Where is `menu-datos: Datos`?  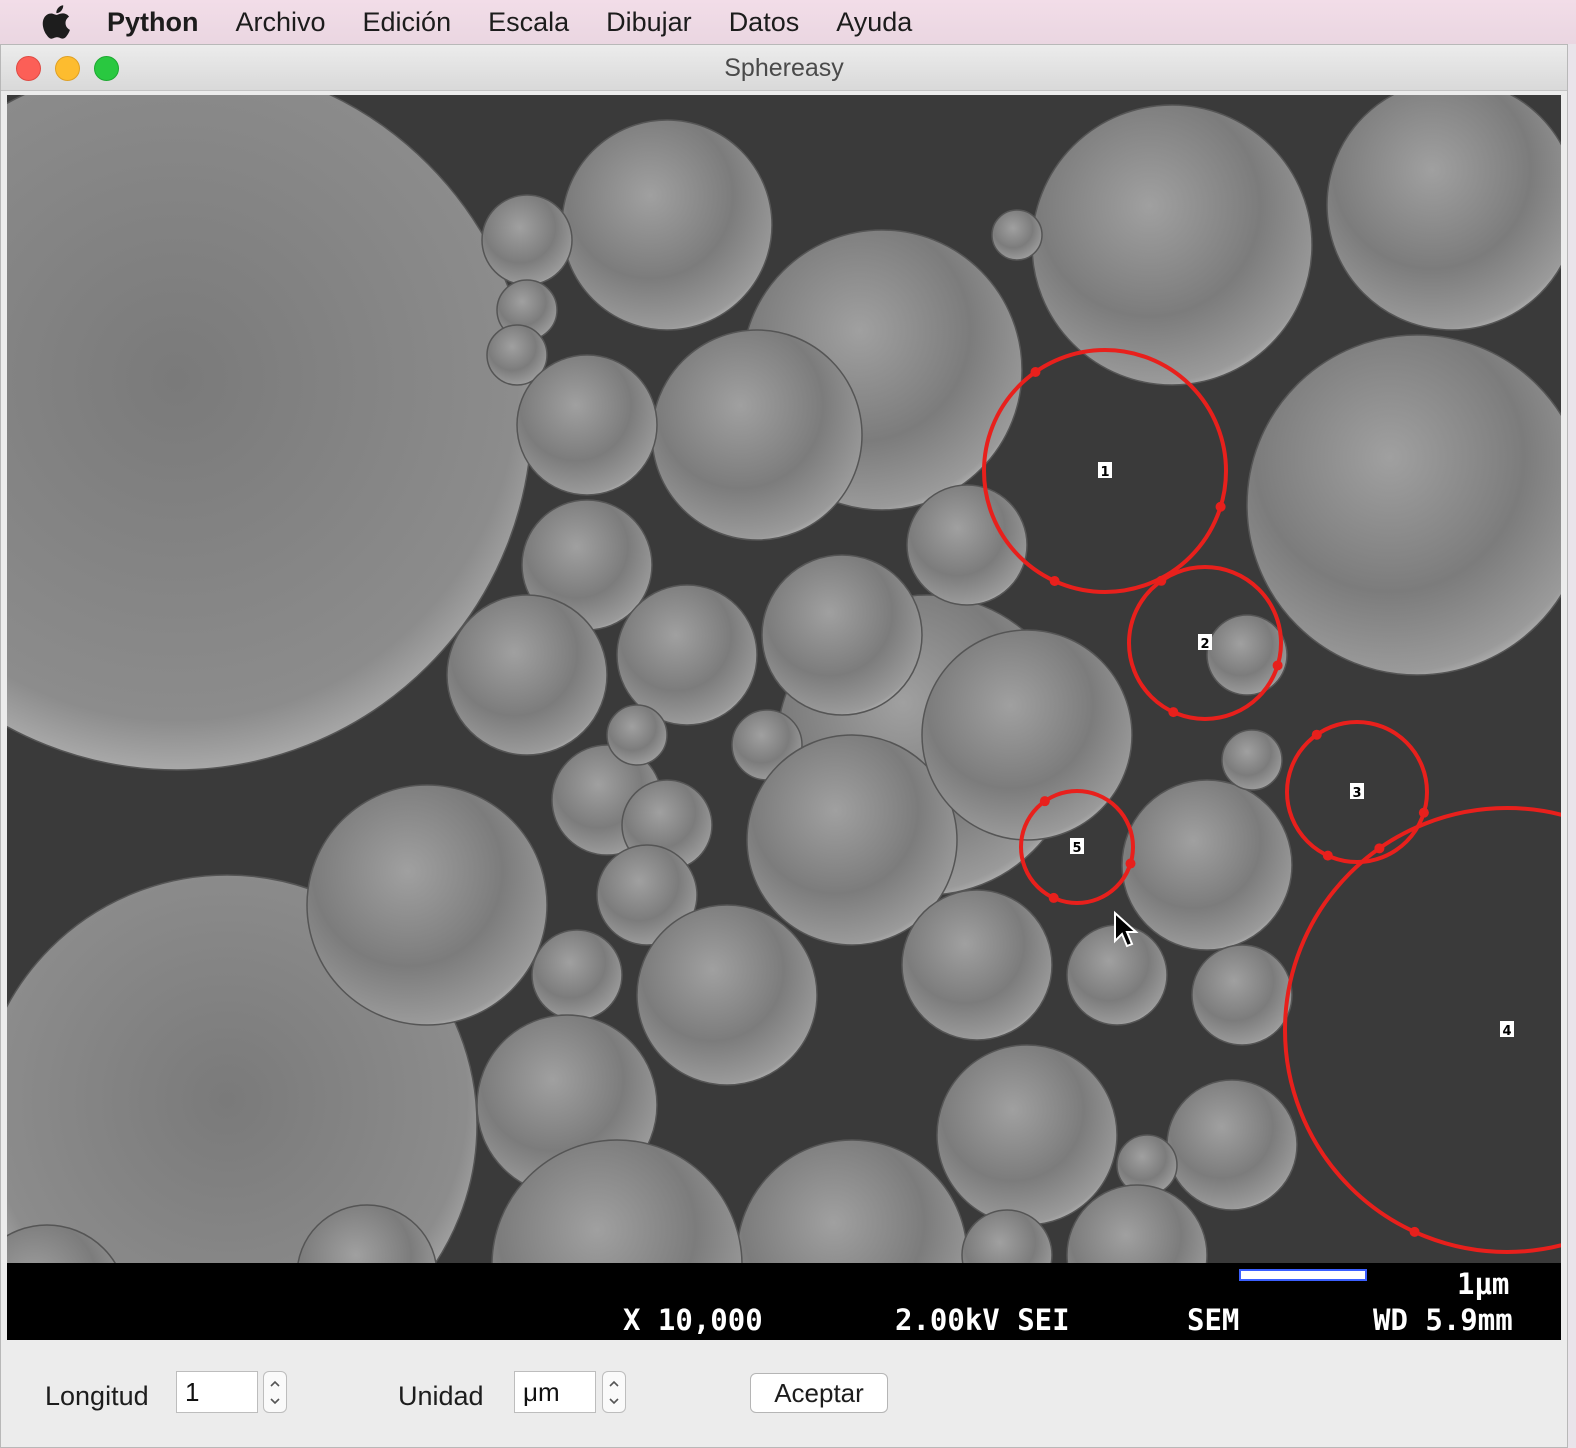 menu-datos: Datos is located at coordinates (764, 22).